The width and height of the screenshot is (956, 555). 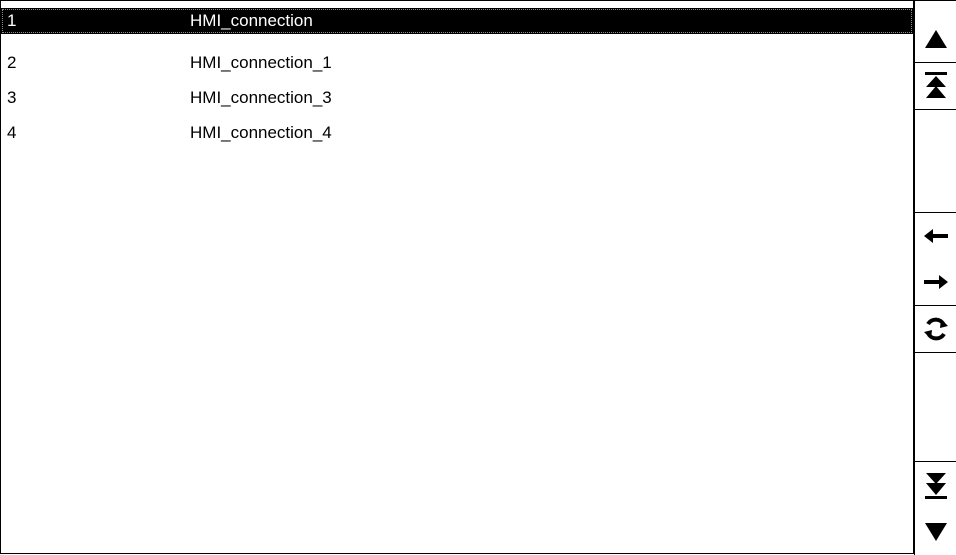 I want to click on arrow-right-icon, so click(x=935, y=282).